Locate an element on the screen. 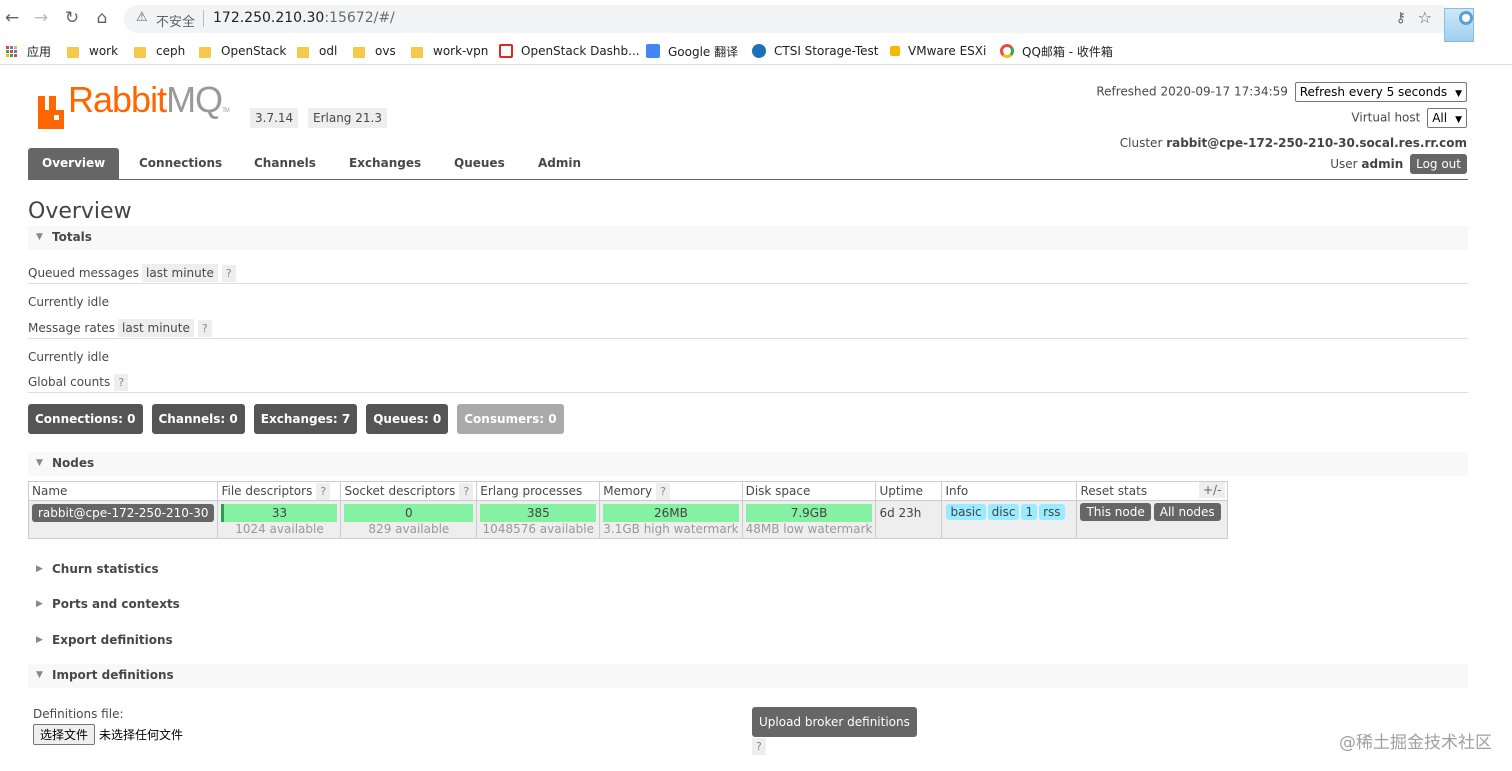 The width and height of the screenshot is (1512, 771). disk-bar: 7.9GB is located at coordinates (809, 513).